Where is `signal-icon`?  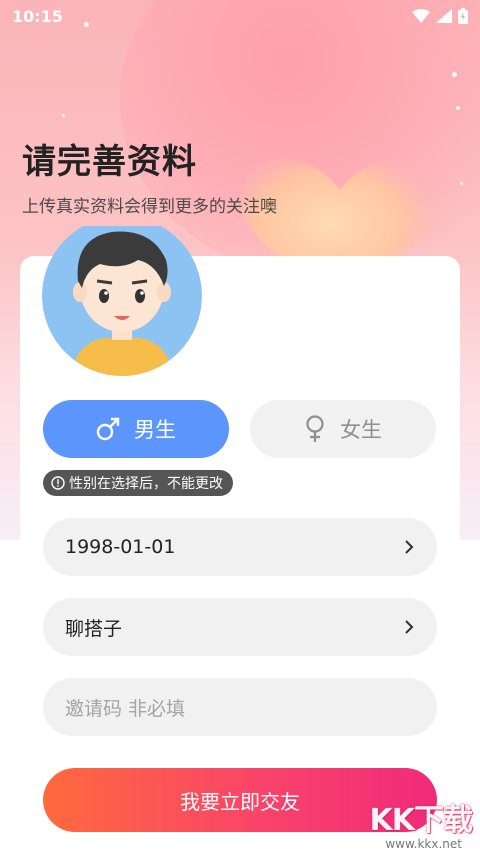 signal-icon is located at coordinates (444, 16).